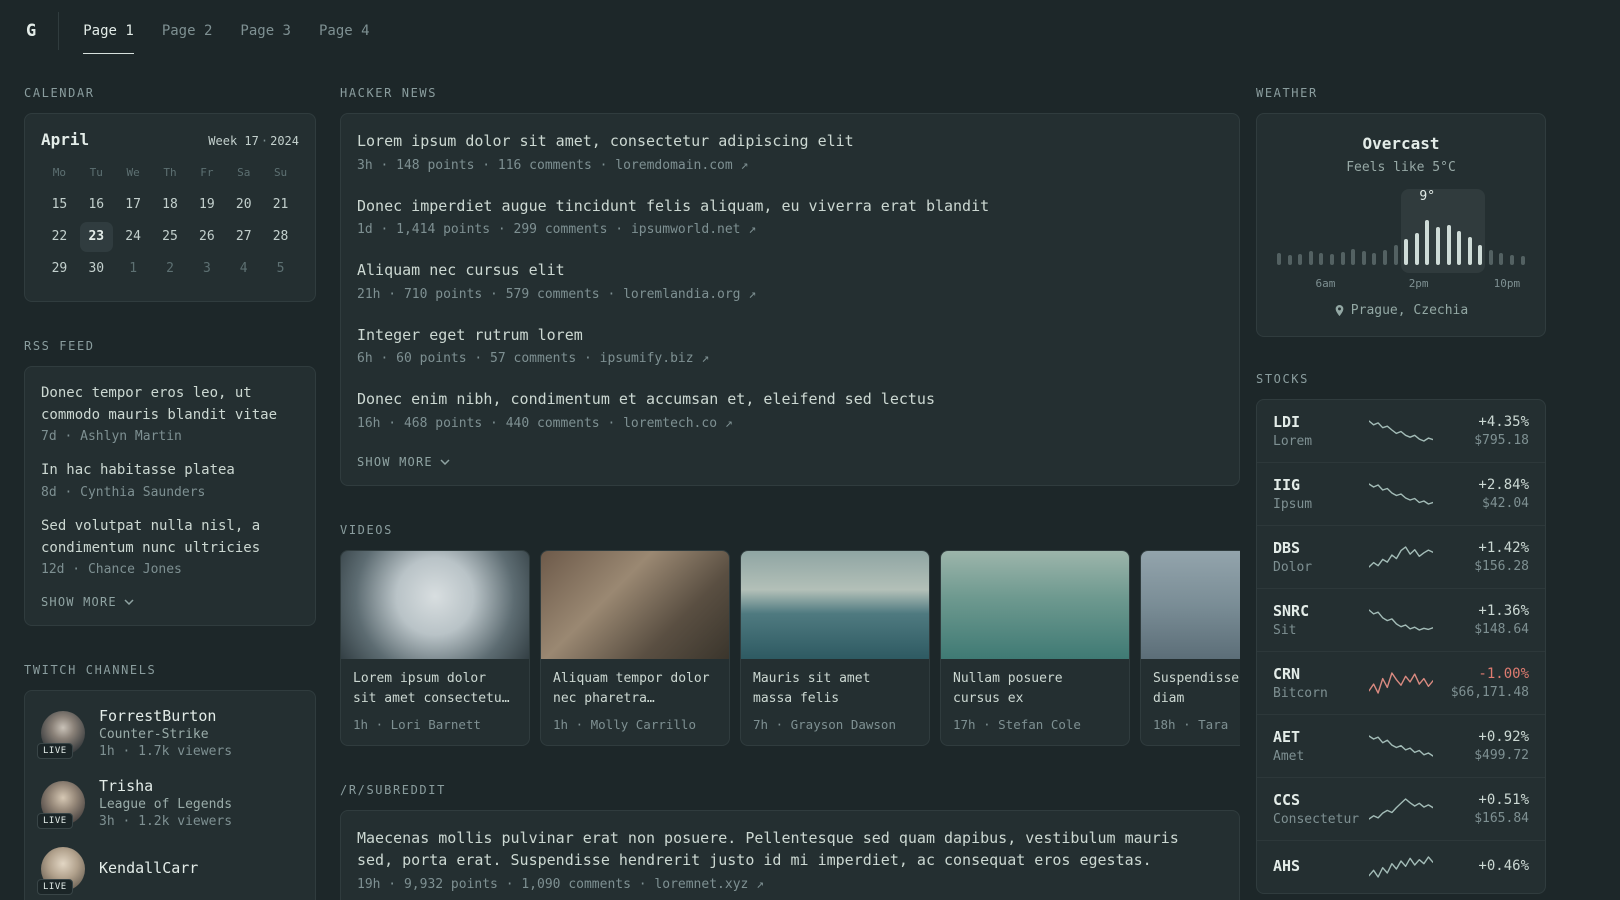  I want to click on video-card: Suspendisse diam 18h · Tara, so click(1190, 647).